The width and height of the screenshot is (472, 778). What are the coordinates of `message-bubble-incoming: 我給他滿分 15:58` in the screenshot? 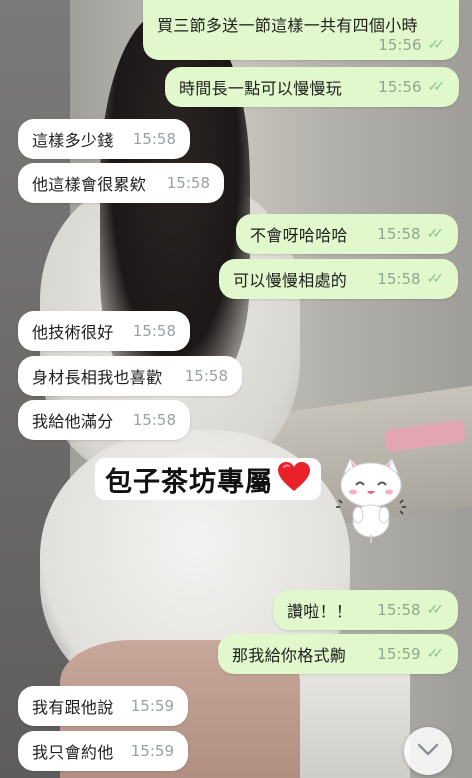 It's located at (104, 420).